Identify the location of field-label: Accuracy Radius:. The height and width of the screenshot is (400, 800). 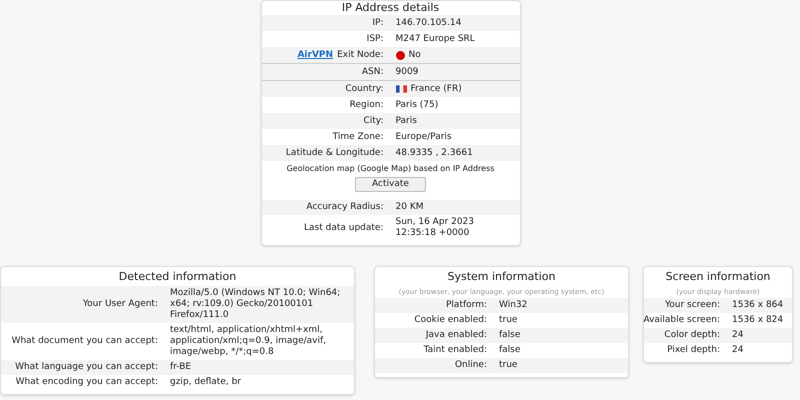
(345, 207).